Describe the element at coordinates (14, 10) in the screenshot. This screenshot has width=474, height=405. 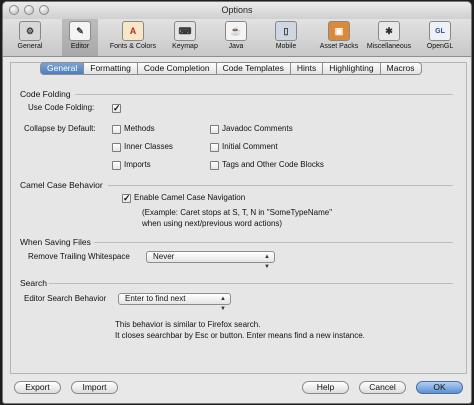
I see `close-window-button` at that location.